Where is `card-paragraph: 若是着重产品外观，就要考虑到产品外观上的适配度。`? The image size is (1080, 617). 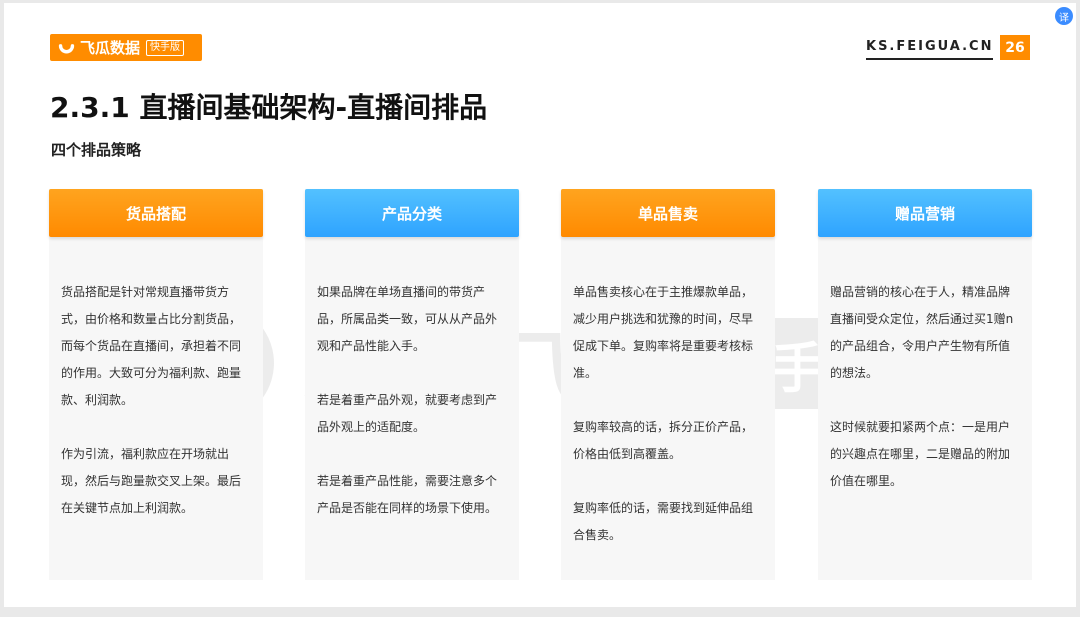
card-paragraph: 若是着重产品外观，就要考虑到产品外观上的适配度。 is located at coordinates (407, 413).